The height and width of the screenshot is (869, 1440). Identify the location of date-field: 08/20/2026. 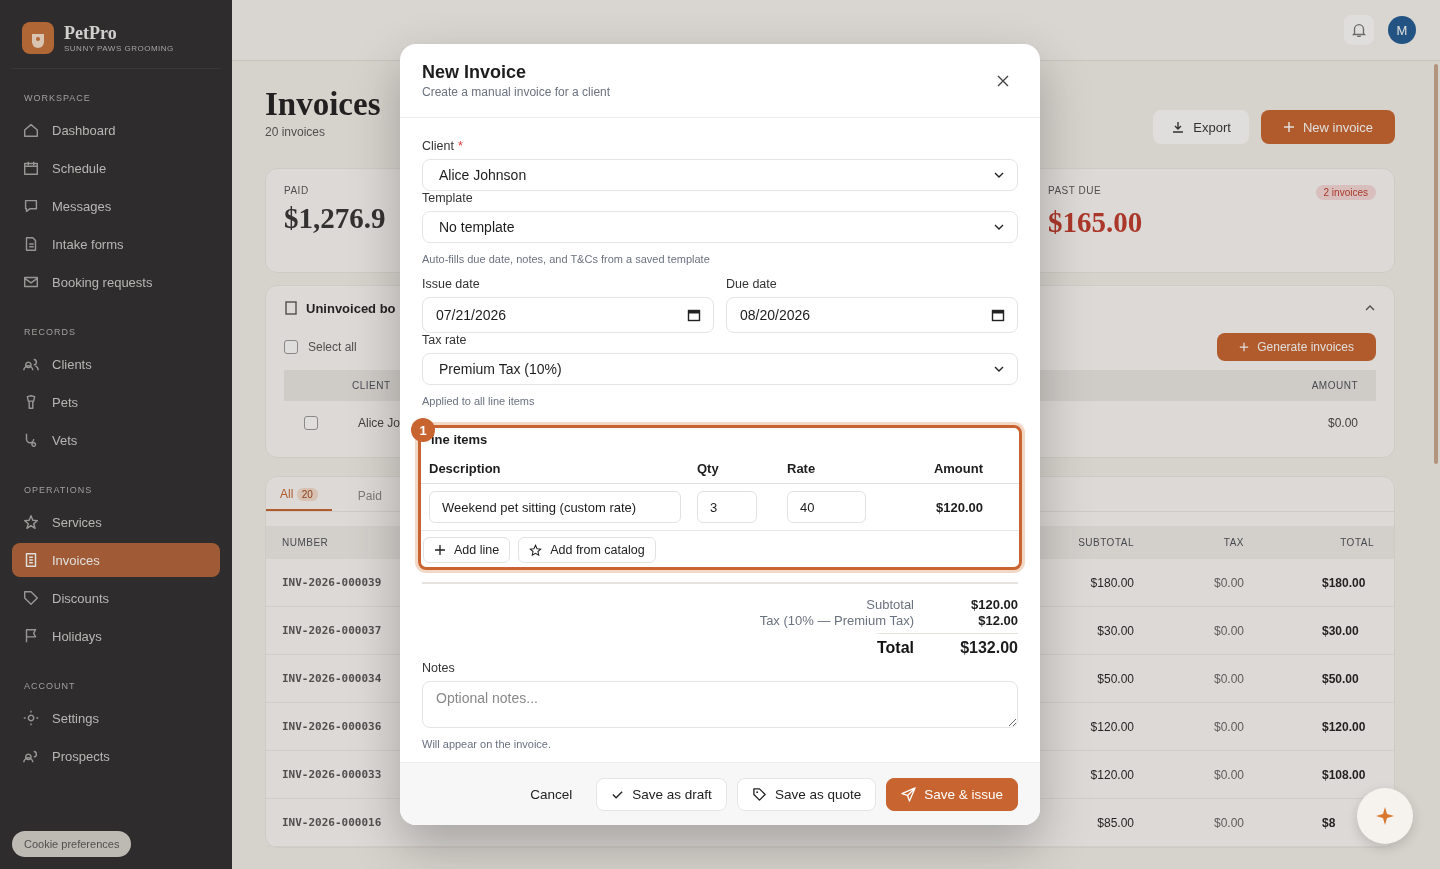
(872, 315).